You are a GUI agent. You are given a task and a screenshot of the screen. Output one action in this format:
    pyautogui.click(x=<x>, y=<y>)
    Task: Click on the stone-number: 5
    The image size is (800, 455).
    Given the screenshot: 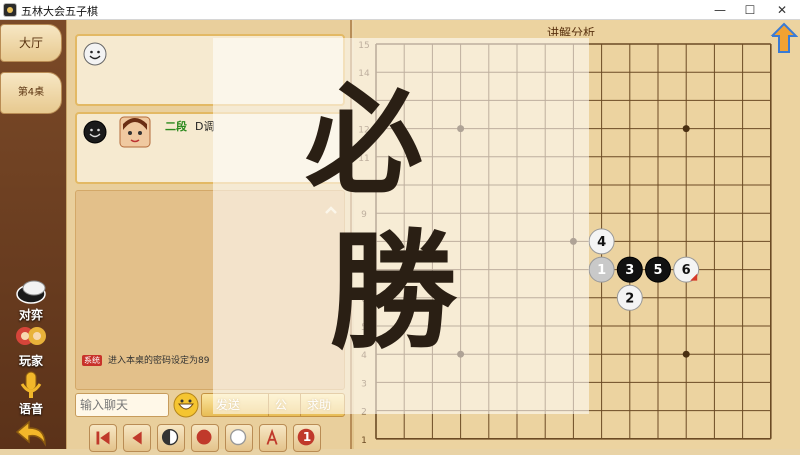 What is the action you would take?
    pyautogui.click(x=657, y=270)
    